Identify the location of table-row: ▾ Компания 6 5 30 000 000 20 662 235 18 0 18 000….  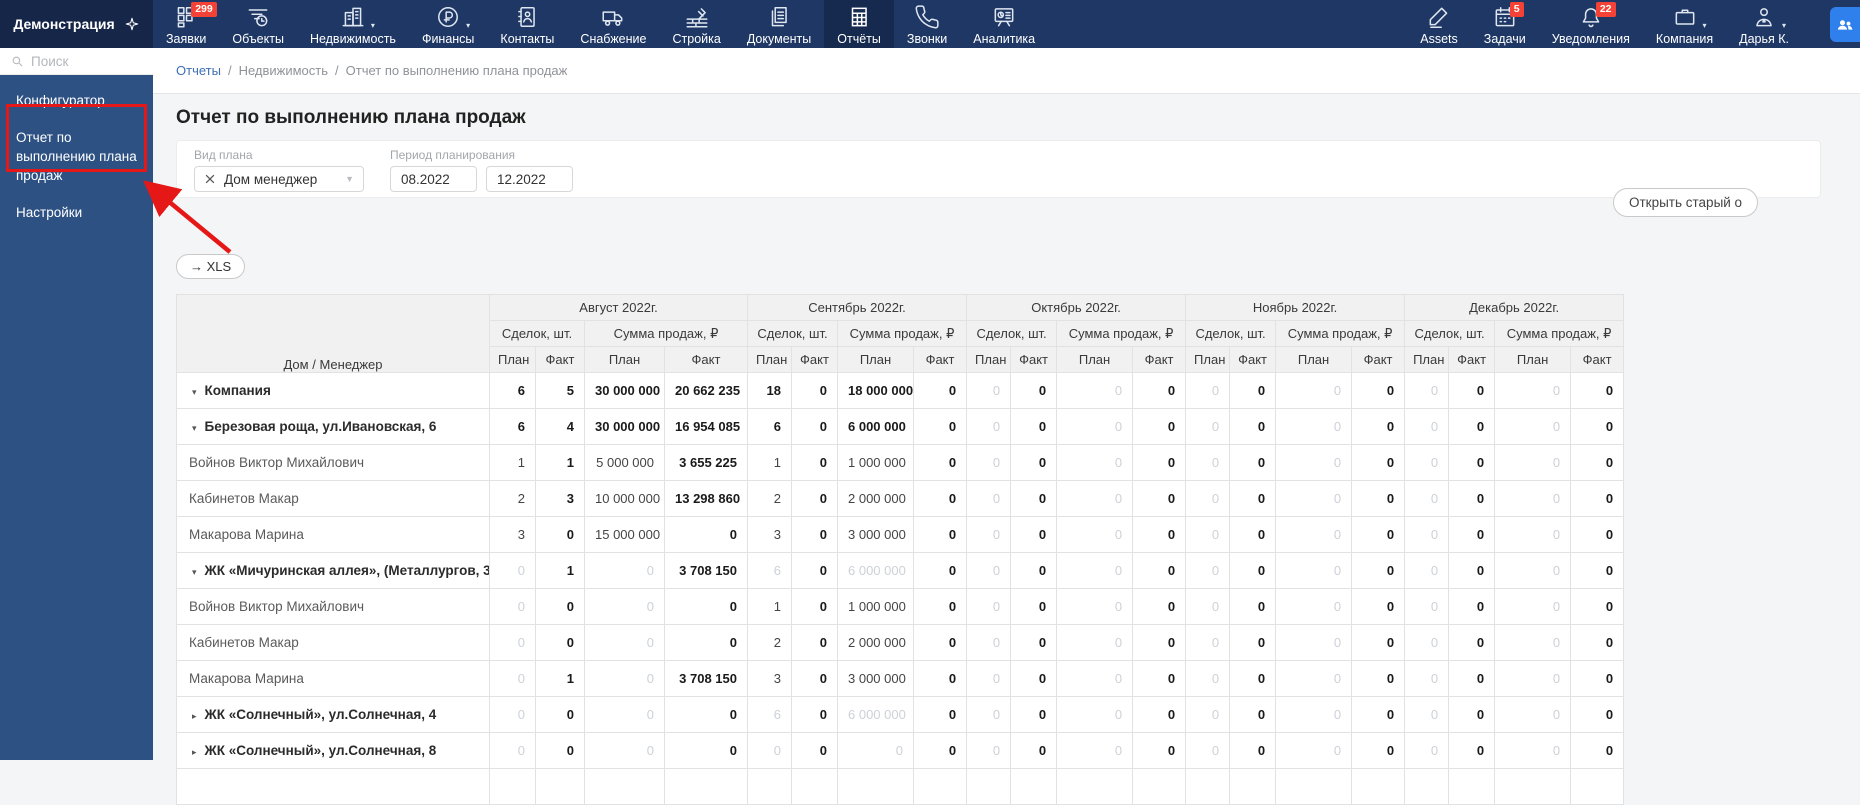
(900, 390).